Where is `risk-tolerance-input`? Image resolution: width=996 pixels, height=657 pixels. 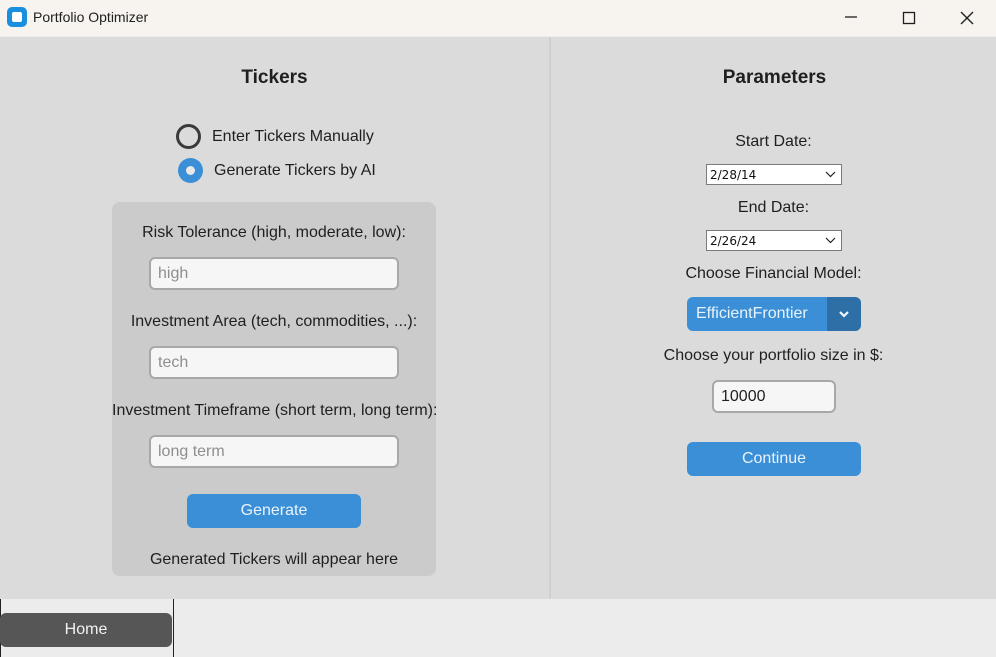 risk-tolerance-input is located at coordinates (274, 273).